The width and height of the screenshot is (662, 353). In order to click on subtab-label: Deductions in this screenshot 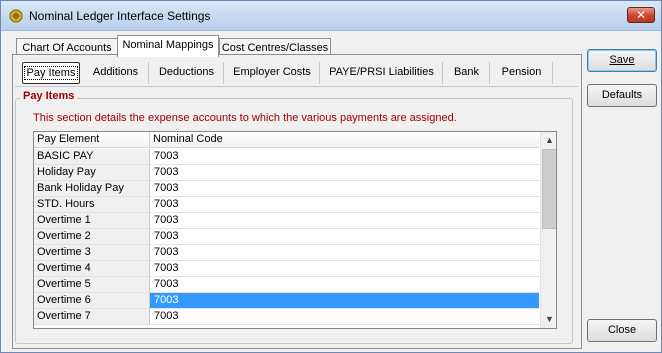, I will do `click(186, 72)`.